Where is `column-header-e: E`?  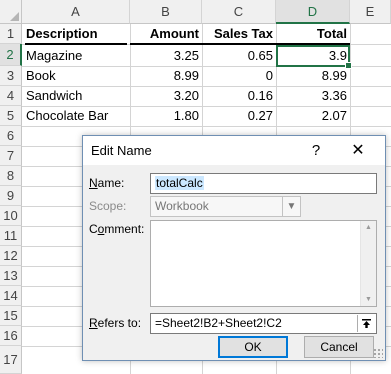 column-header-e: E is located at coordinates (370, 12).